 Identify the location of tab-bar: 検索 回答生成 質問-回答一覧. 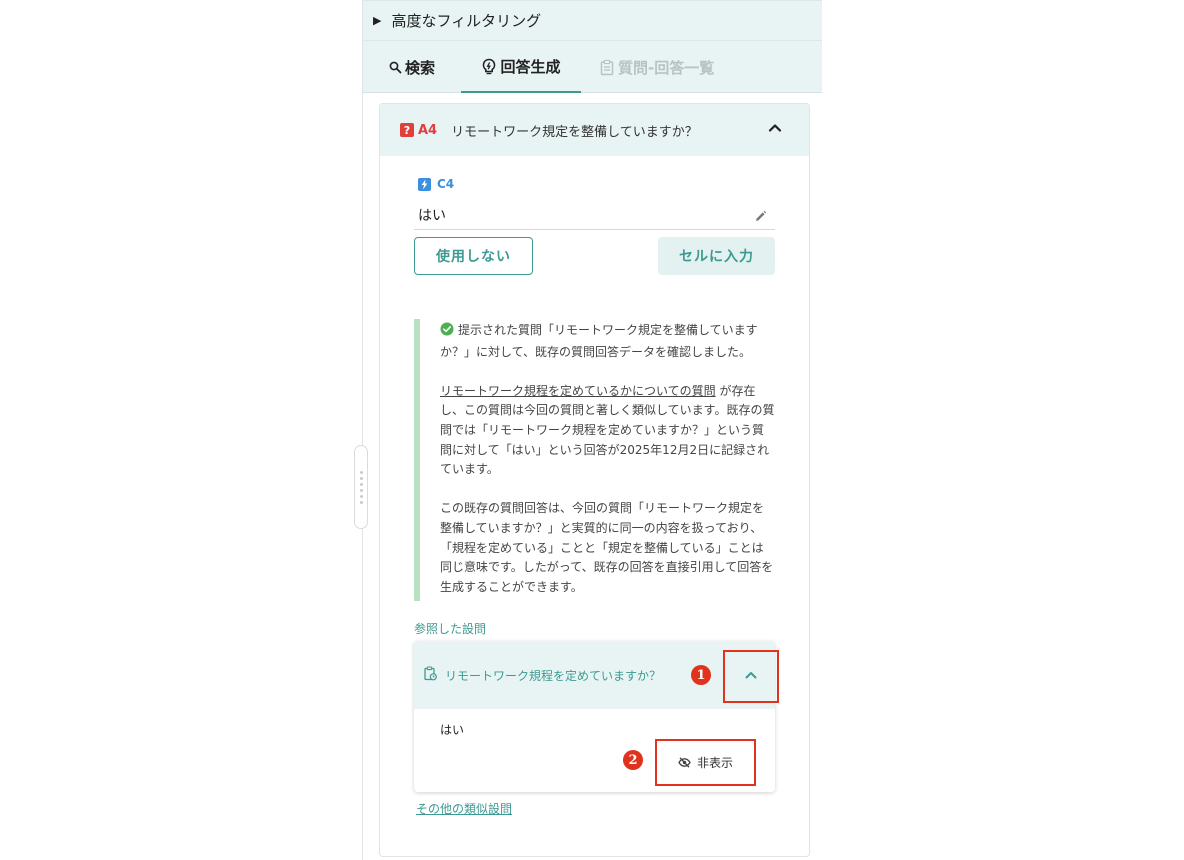
(592, 67).